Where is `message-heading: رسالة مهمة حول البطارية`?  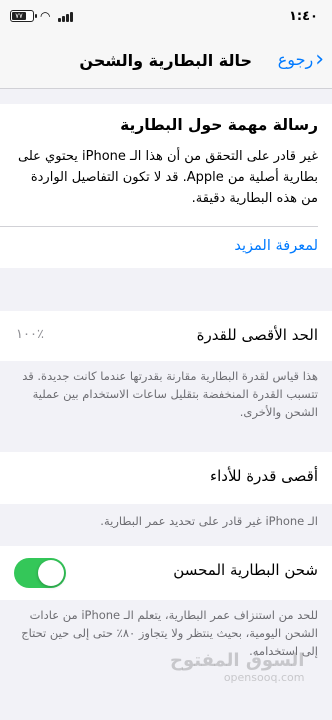
message-heading: رسالة مهمة حول البطارية is located at coordinates (219, 125).